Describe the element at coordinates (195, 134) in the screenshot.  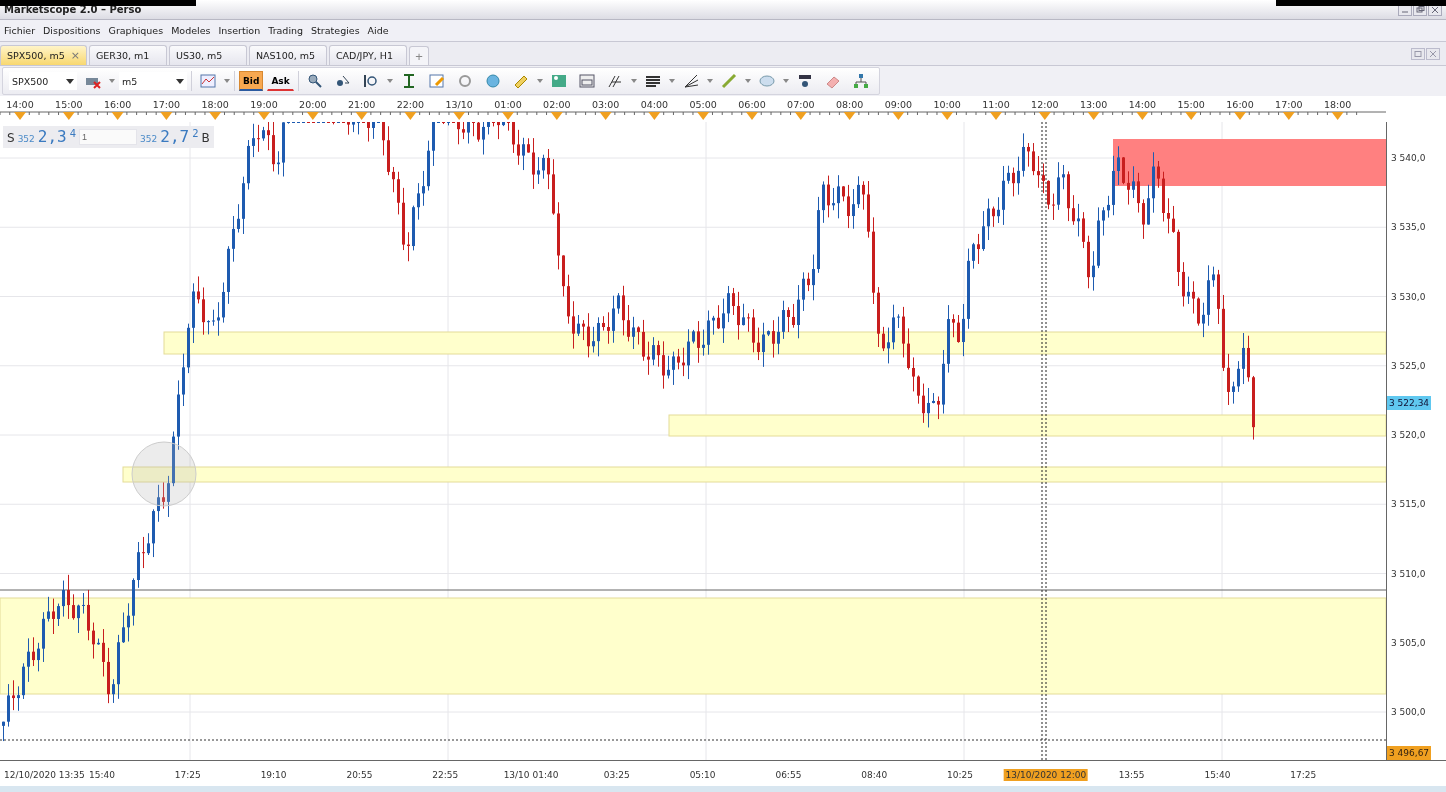
I see `buy-pip: 2` at that location.